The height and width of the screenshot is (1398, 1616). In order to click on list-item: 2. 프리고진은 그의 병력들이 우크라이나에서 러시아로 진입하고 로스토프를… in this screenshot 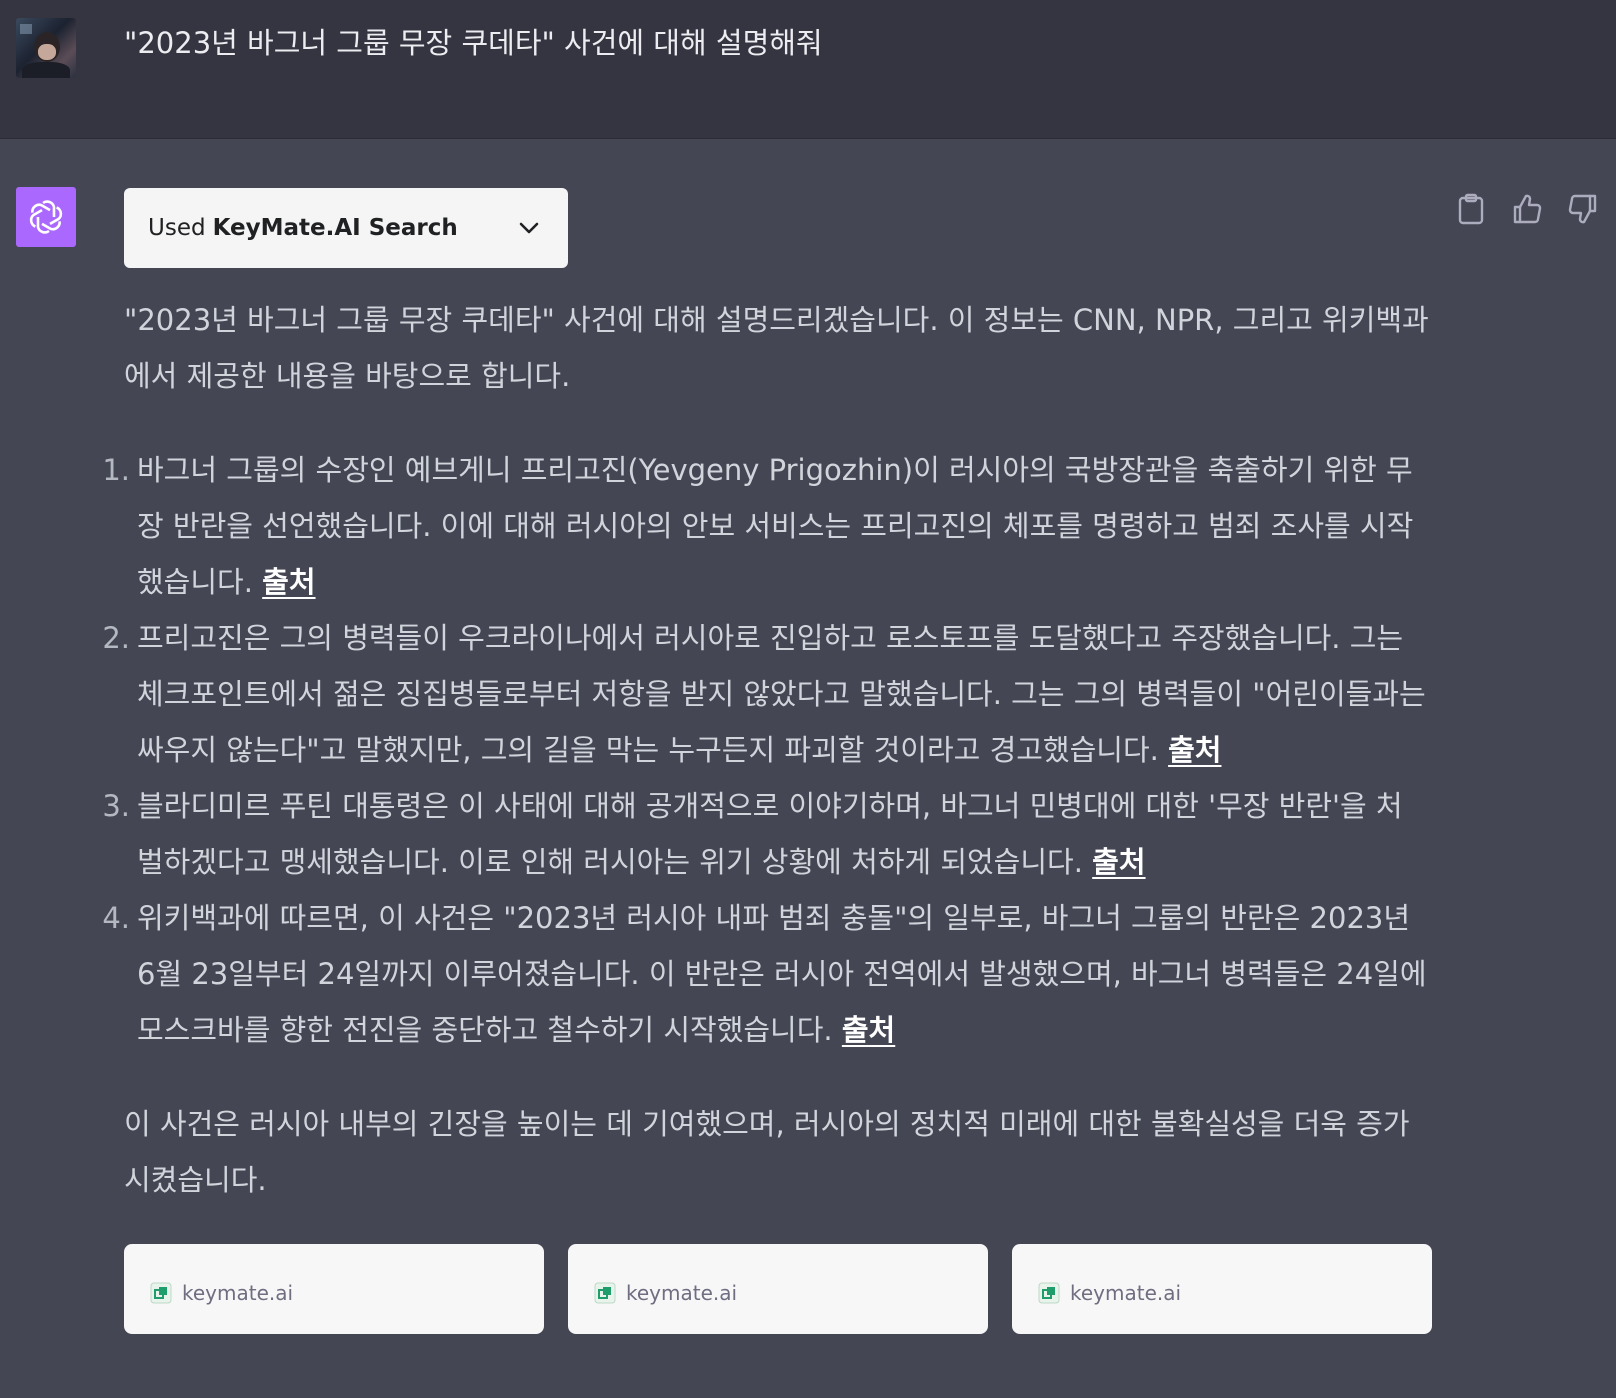, I will do `click(765, 694)`.